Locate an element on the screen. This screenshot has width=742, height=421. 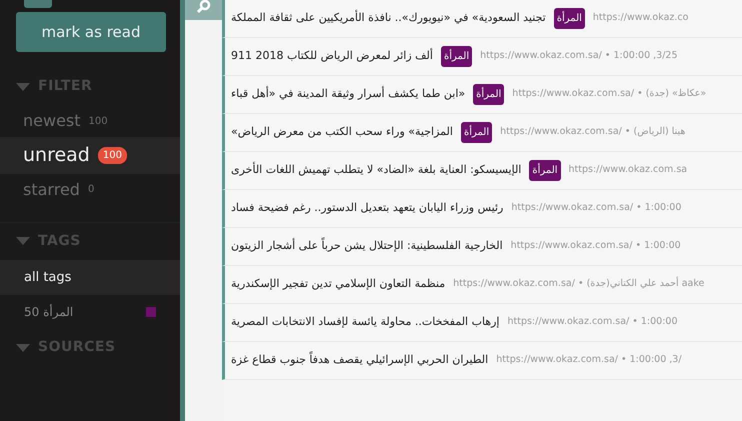
mark-as-read-button: mark as read is located at coordinates (91, 32).